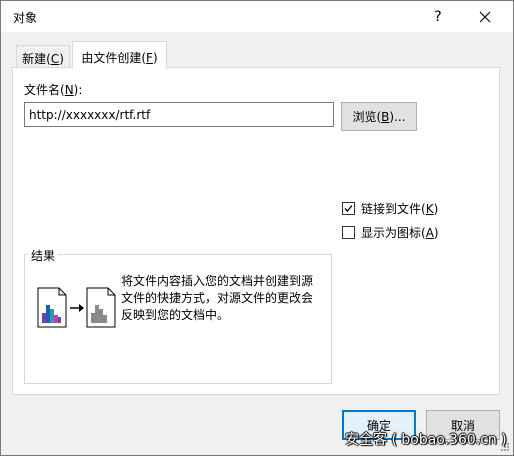 This screenshot has height=456, width=514. Describe the element at coordinates (25, 18) in the screenshot. I see `dialog-title: 对象` at that location.